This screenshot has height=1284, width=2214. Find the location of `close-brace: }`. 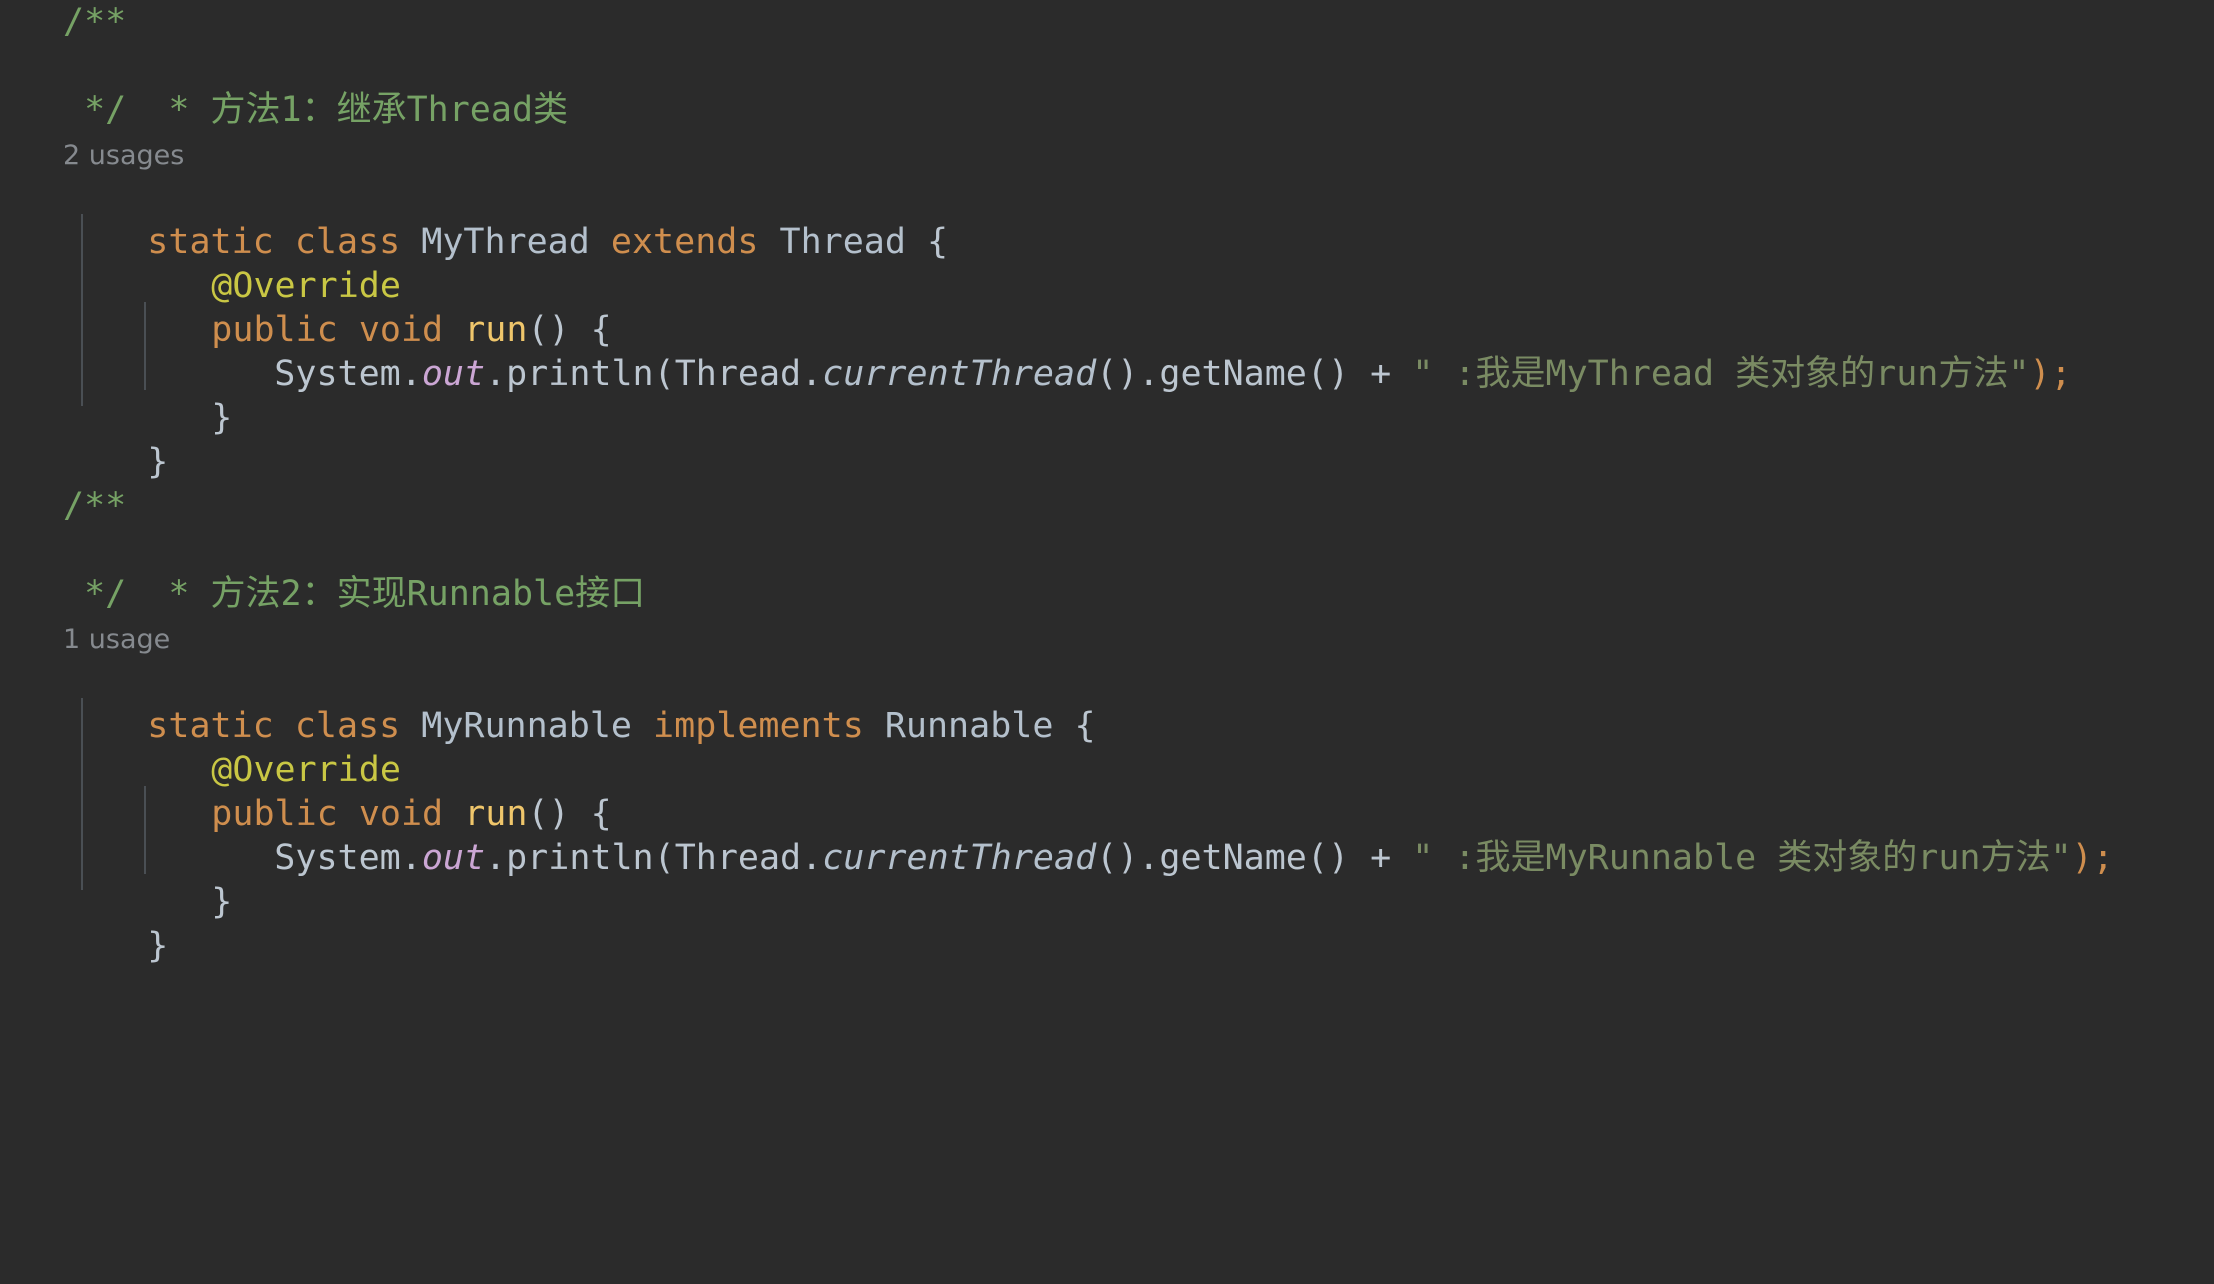

close-brace: } is located at coordinates (158, 946).